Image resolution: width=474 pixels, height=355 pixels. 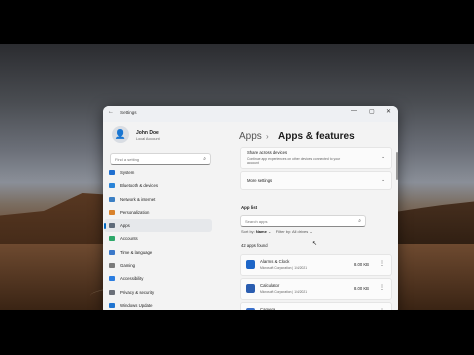 I want to click on accessibility-icon, so click(x=112, y=279).